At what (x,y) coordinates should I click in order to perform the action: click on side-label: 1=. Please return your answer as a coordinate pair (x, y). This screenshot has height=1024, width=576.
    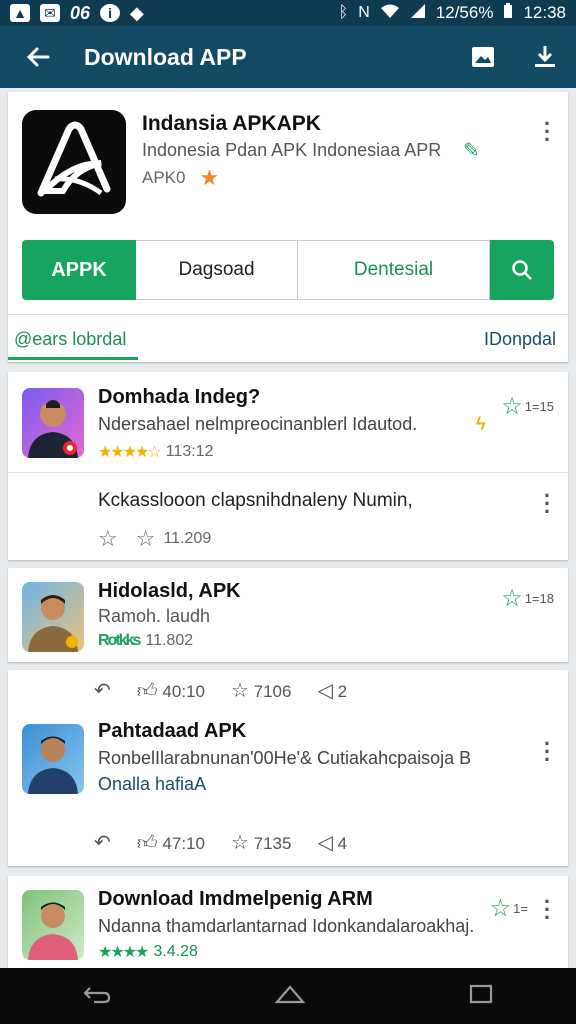
    Looking at the image, I should click on (520, 908).